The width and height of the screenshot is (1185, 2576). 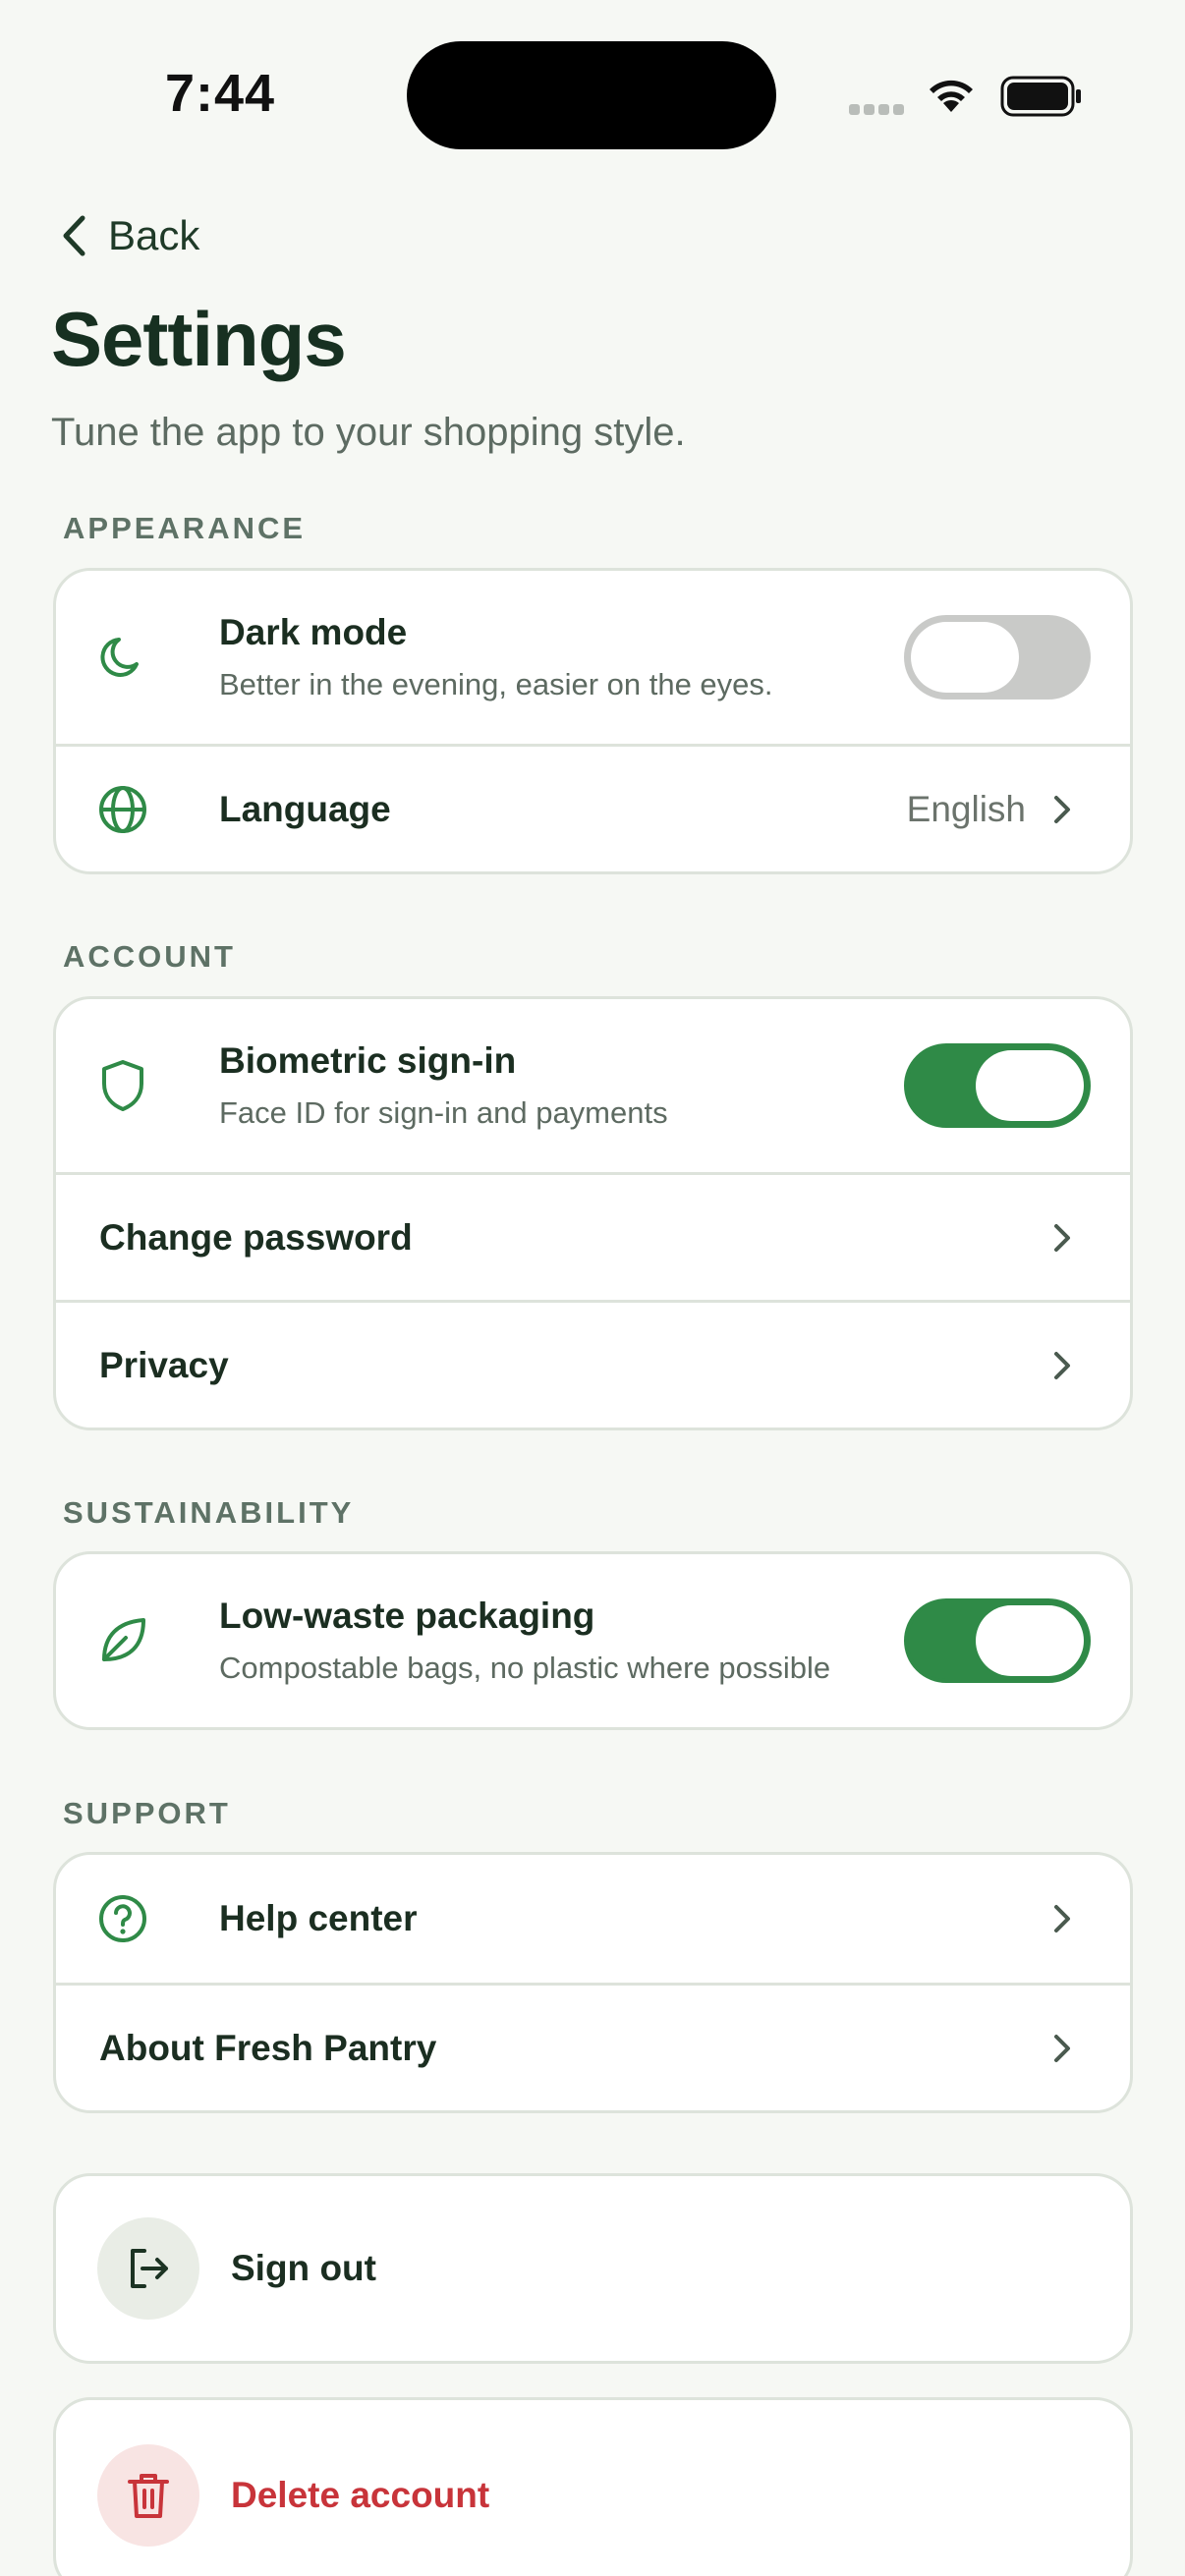 What do you see at coordinates (369, 432) in the screenshot?
I see `page-subtitle: Tune the app to your shopping style.` at bounding box center [369, 432].